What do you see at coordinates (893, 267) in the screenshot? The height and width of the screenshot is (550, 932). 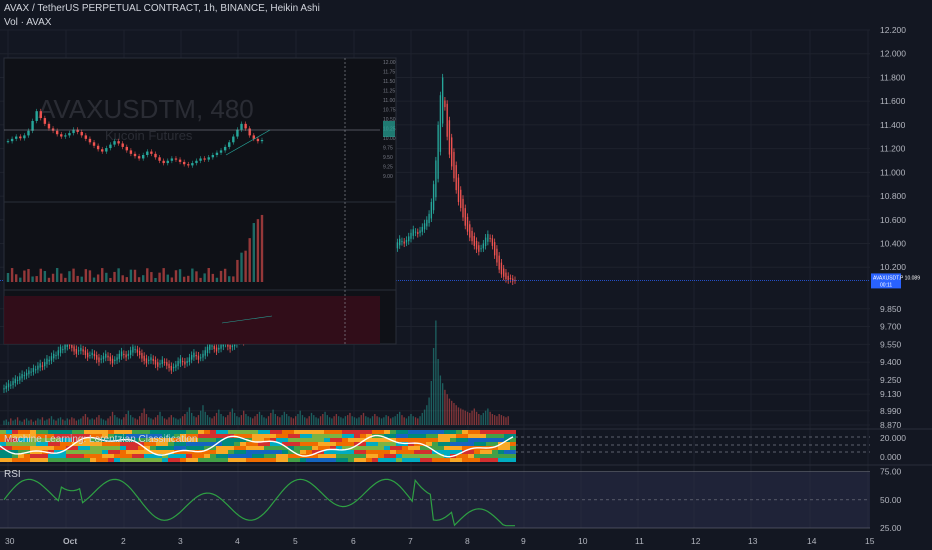 I see `price-tick: 10.200` at bounding box center [893, 267].